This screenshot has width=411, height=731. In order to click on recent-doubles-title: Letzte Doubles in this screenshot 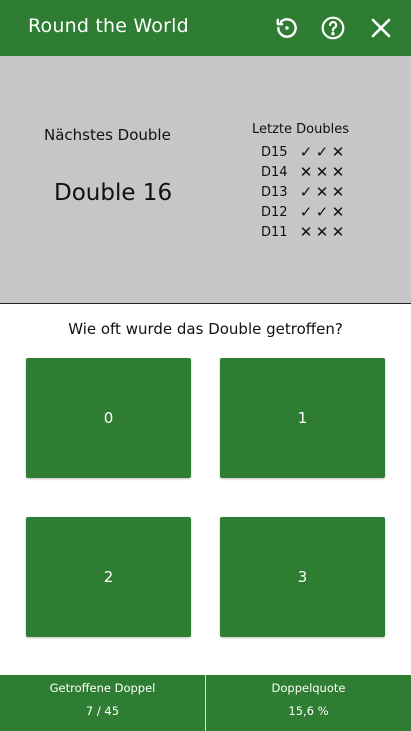, I will do `click(300, 129)`.